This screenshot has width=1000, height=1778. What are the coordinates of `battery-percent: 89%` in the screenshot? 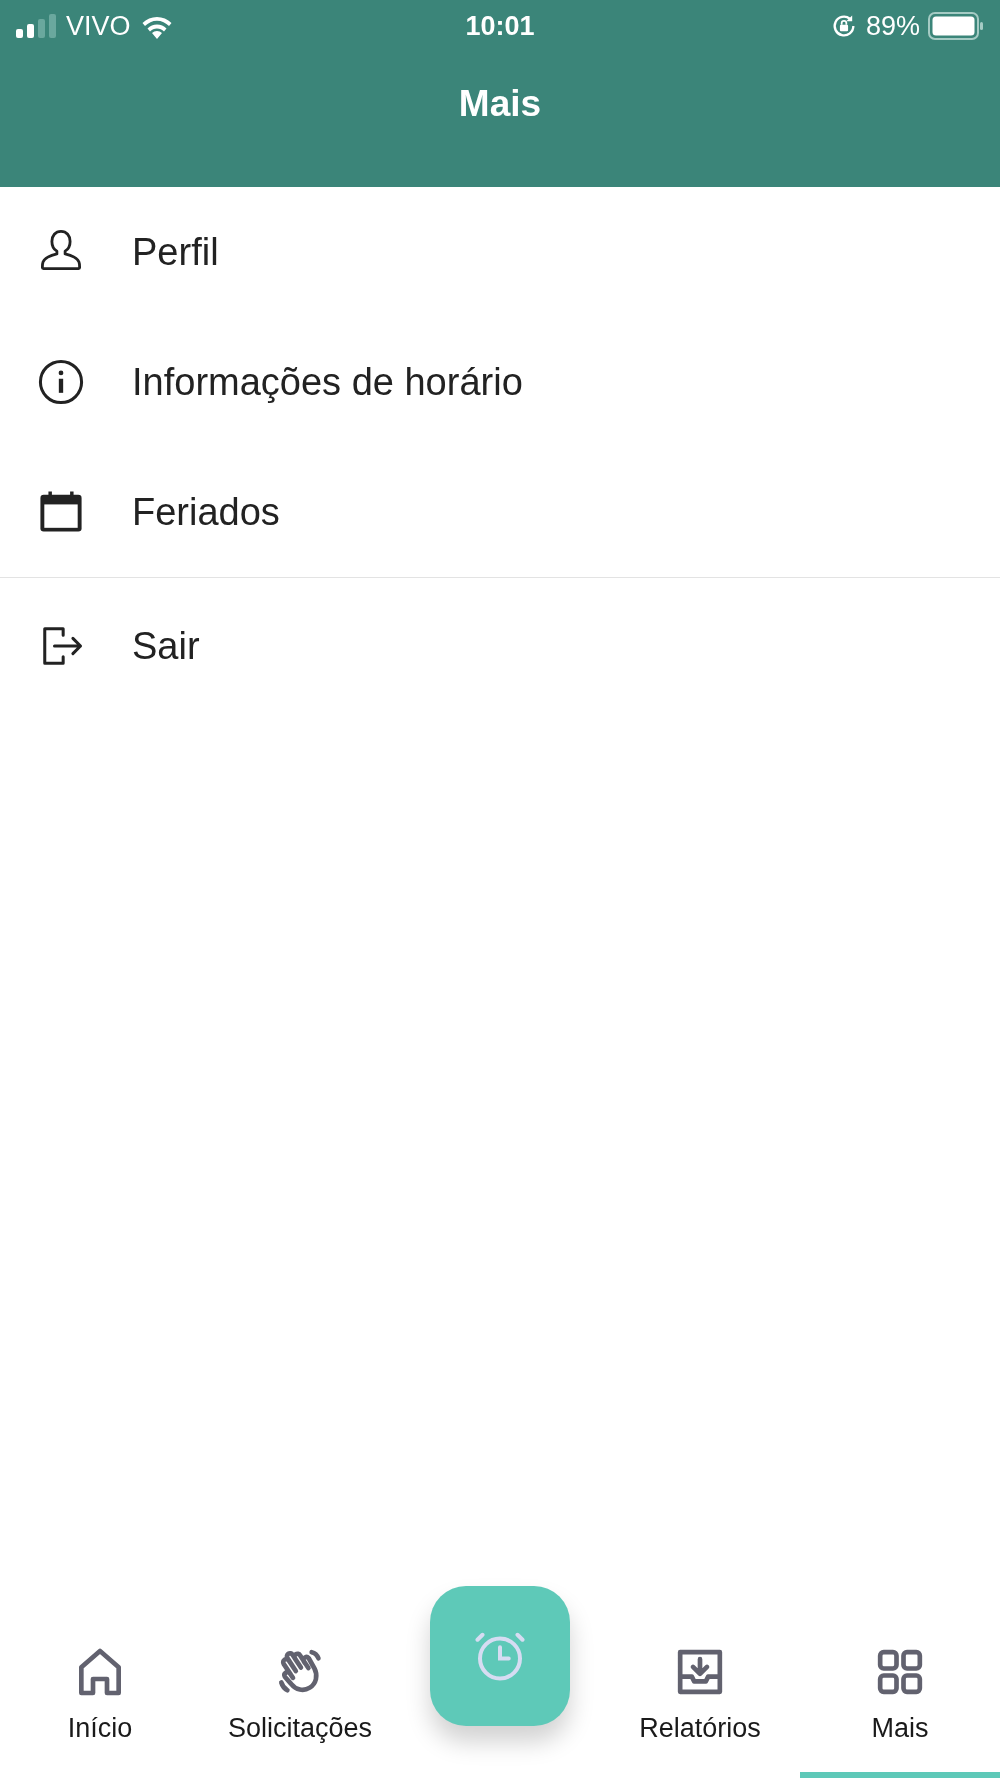 It's located at (892, 26).